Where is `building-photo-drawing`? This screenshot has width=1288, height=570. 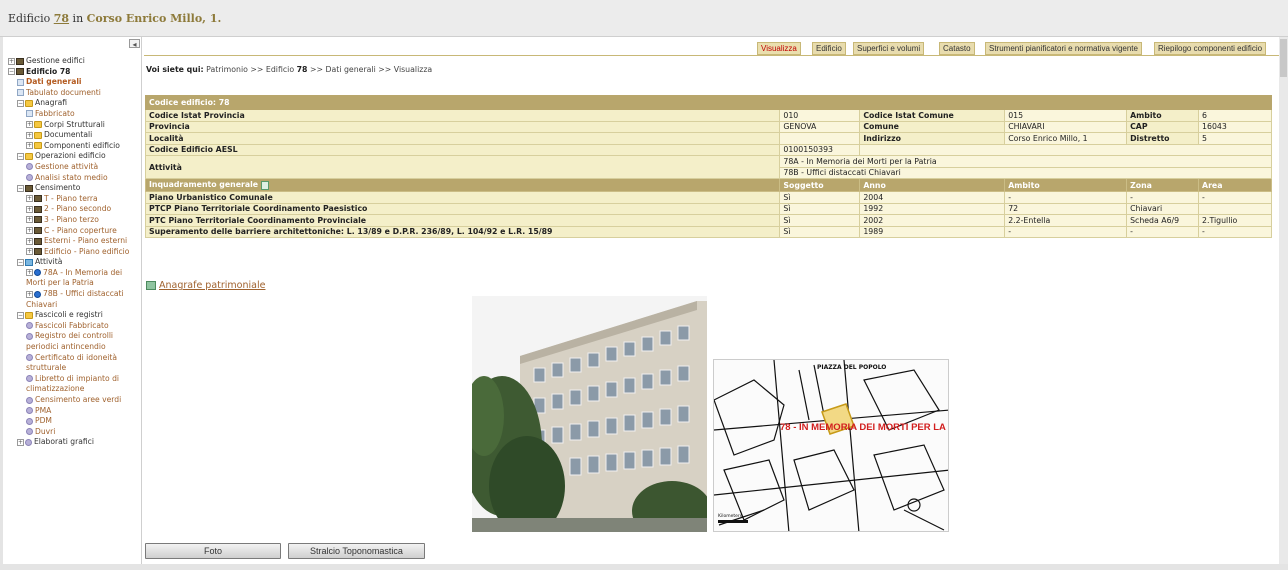
building-photo-drawing is located at coordinates (589, 414).